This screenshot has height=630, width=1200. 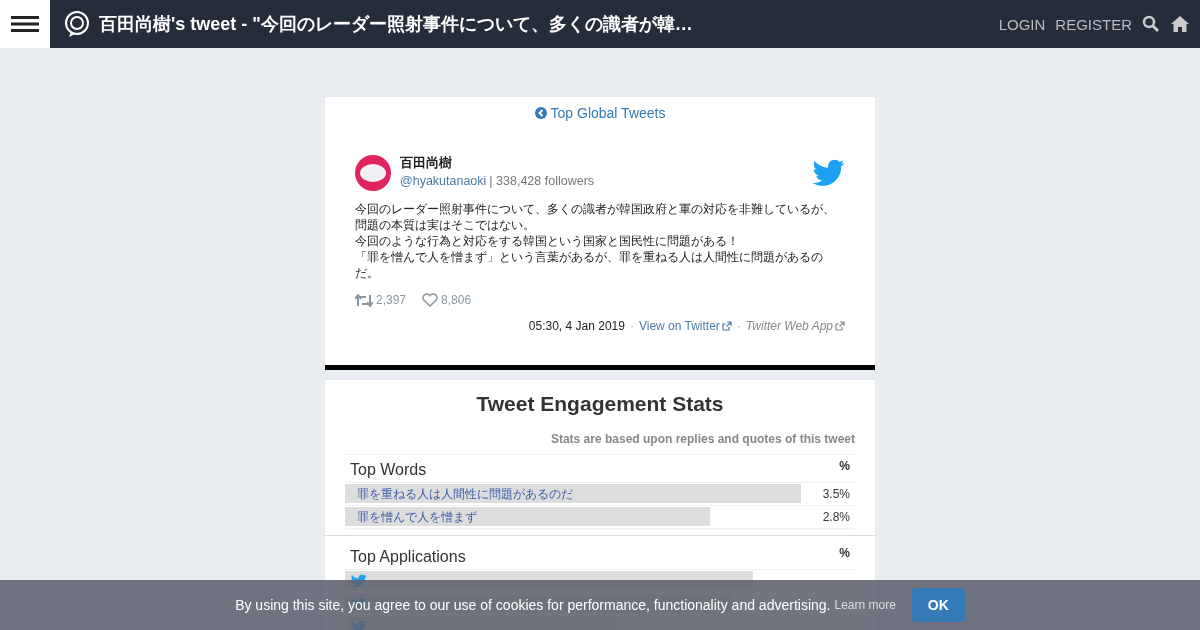 What do you see at coordinates (1151, 24) in the screenshot?
I see `search-icon` at bounding box center [1151, 24].